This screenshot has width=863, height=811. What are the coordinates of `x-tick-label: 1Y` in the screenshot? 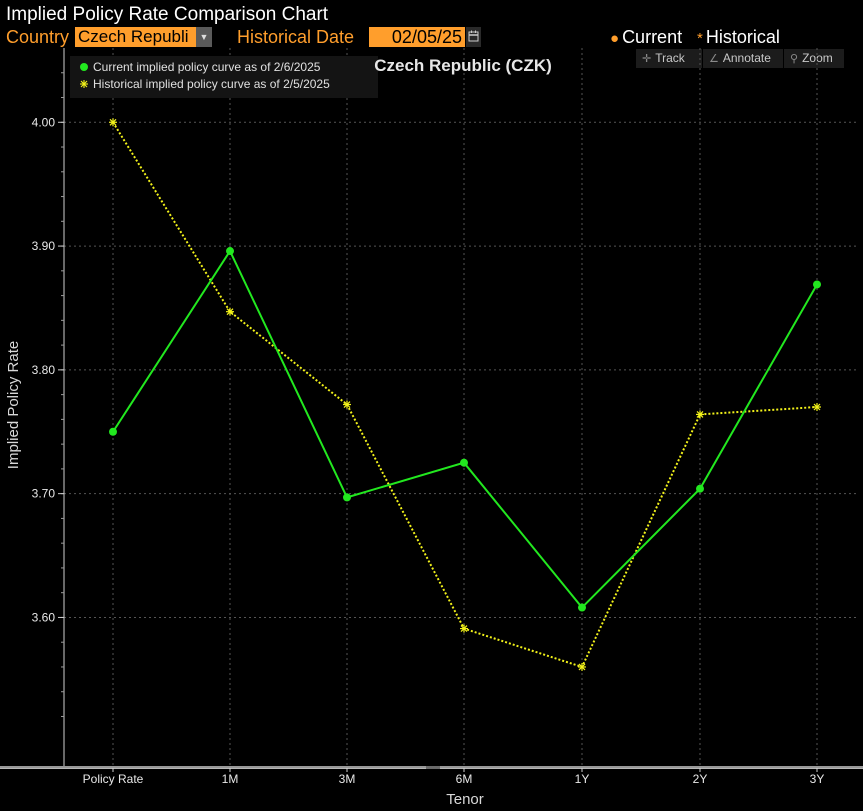 It's located at (582, 779).